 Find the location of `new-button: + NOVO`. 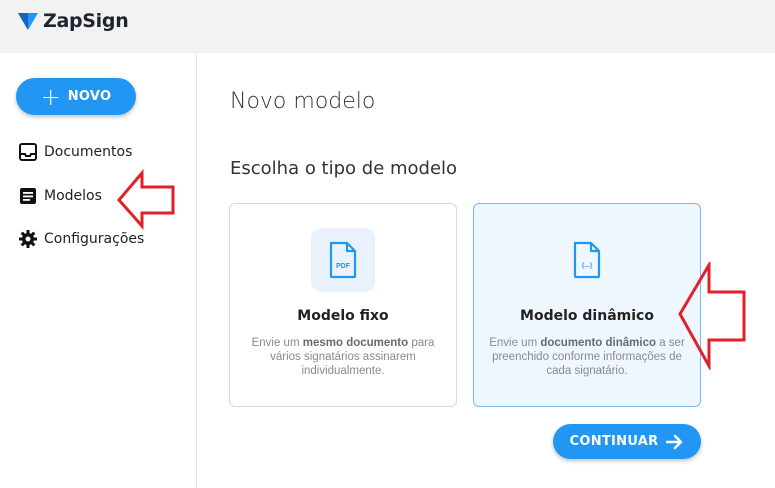

new-button: + NOVO is located at coordinates (76, 96).